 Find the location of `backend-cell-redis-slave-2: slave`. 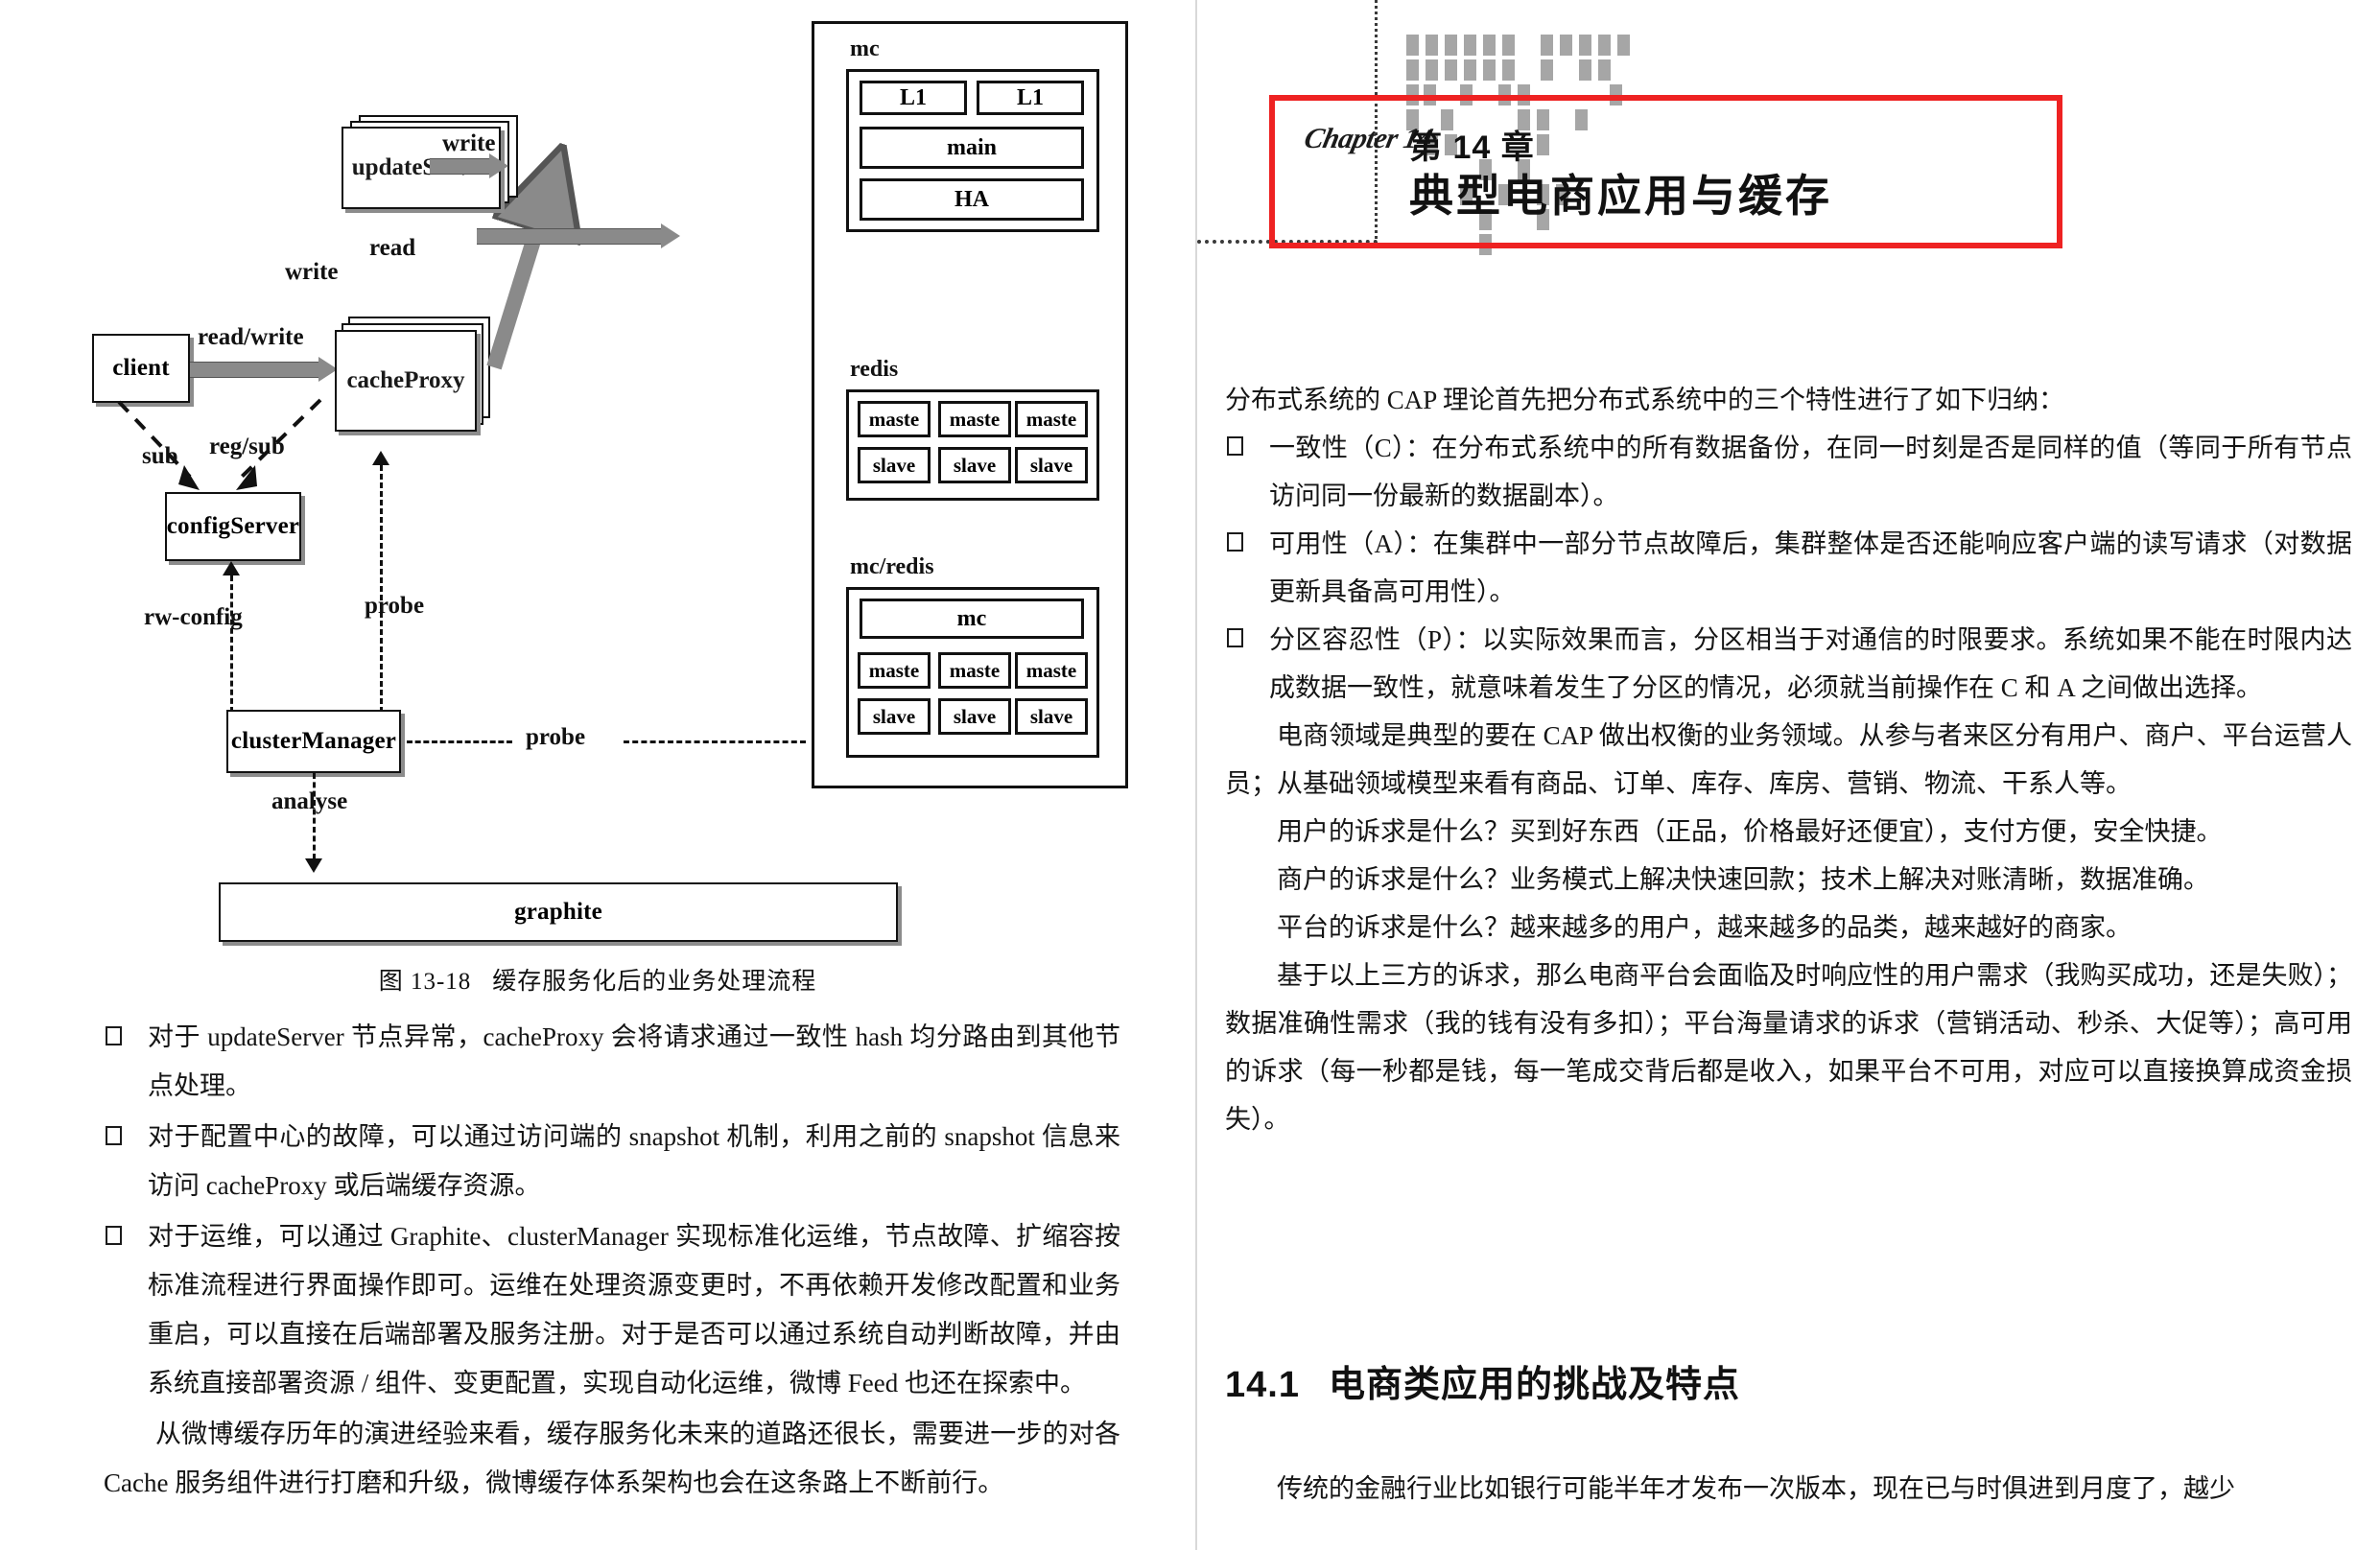

backend-cell-redis-slave-2: slave is located at coordinates (975, 465).